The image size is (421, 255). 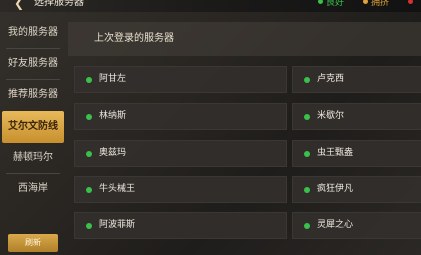 I want to click on sidebar-item-label: 赫顿玛尔, so click(x=33, y=157).